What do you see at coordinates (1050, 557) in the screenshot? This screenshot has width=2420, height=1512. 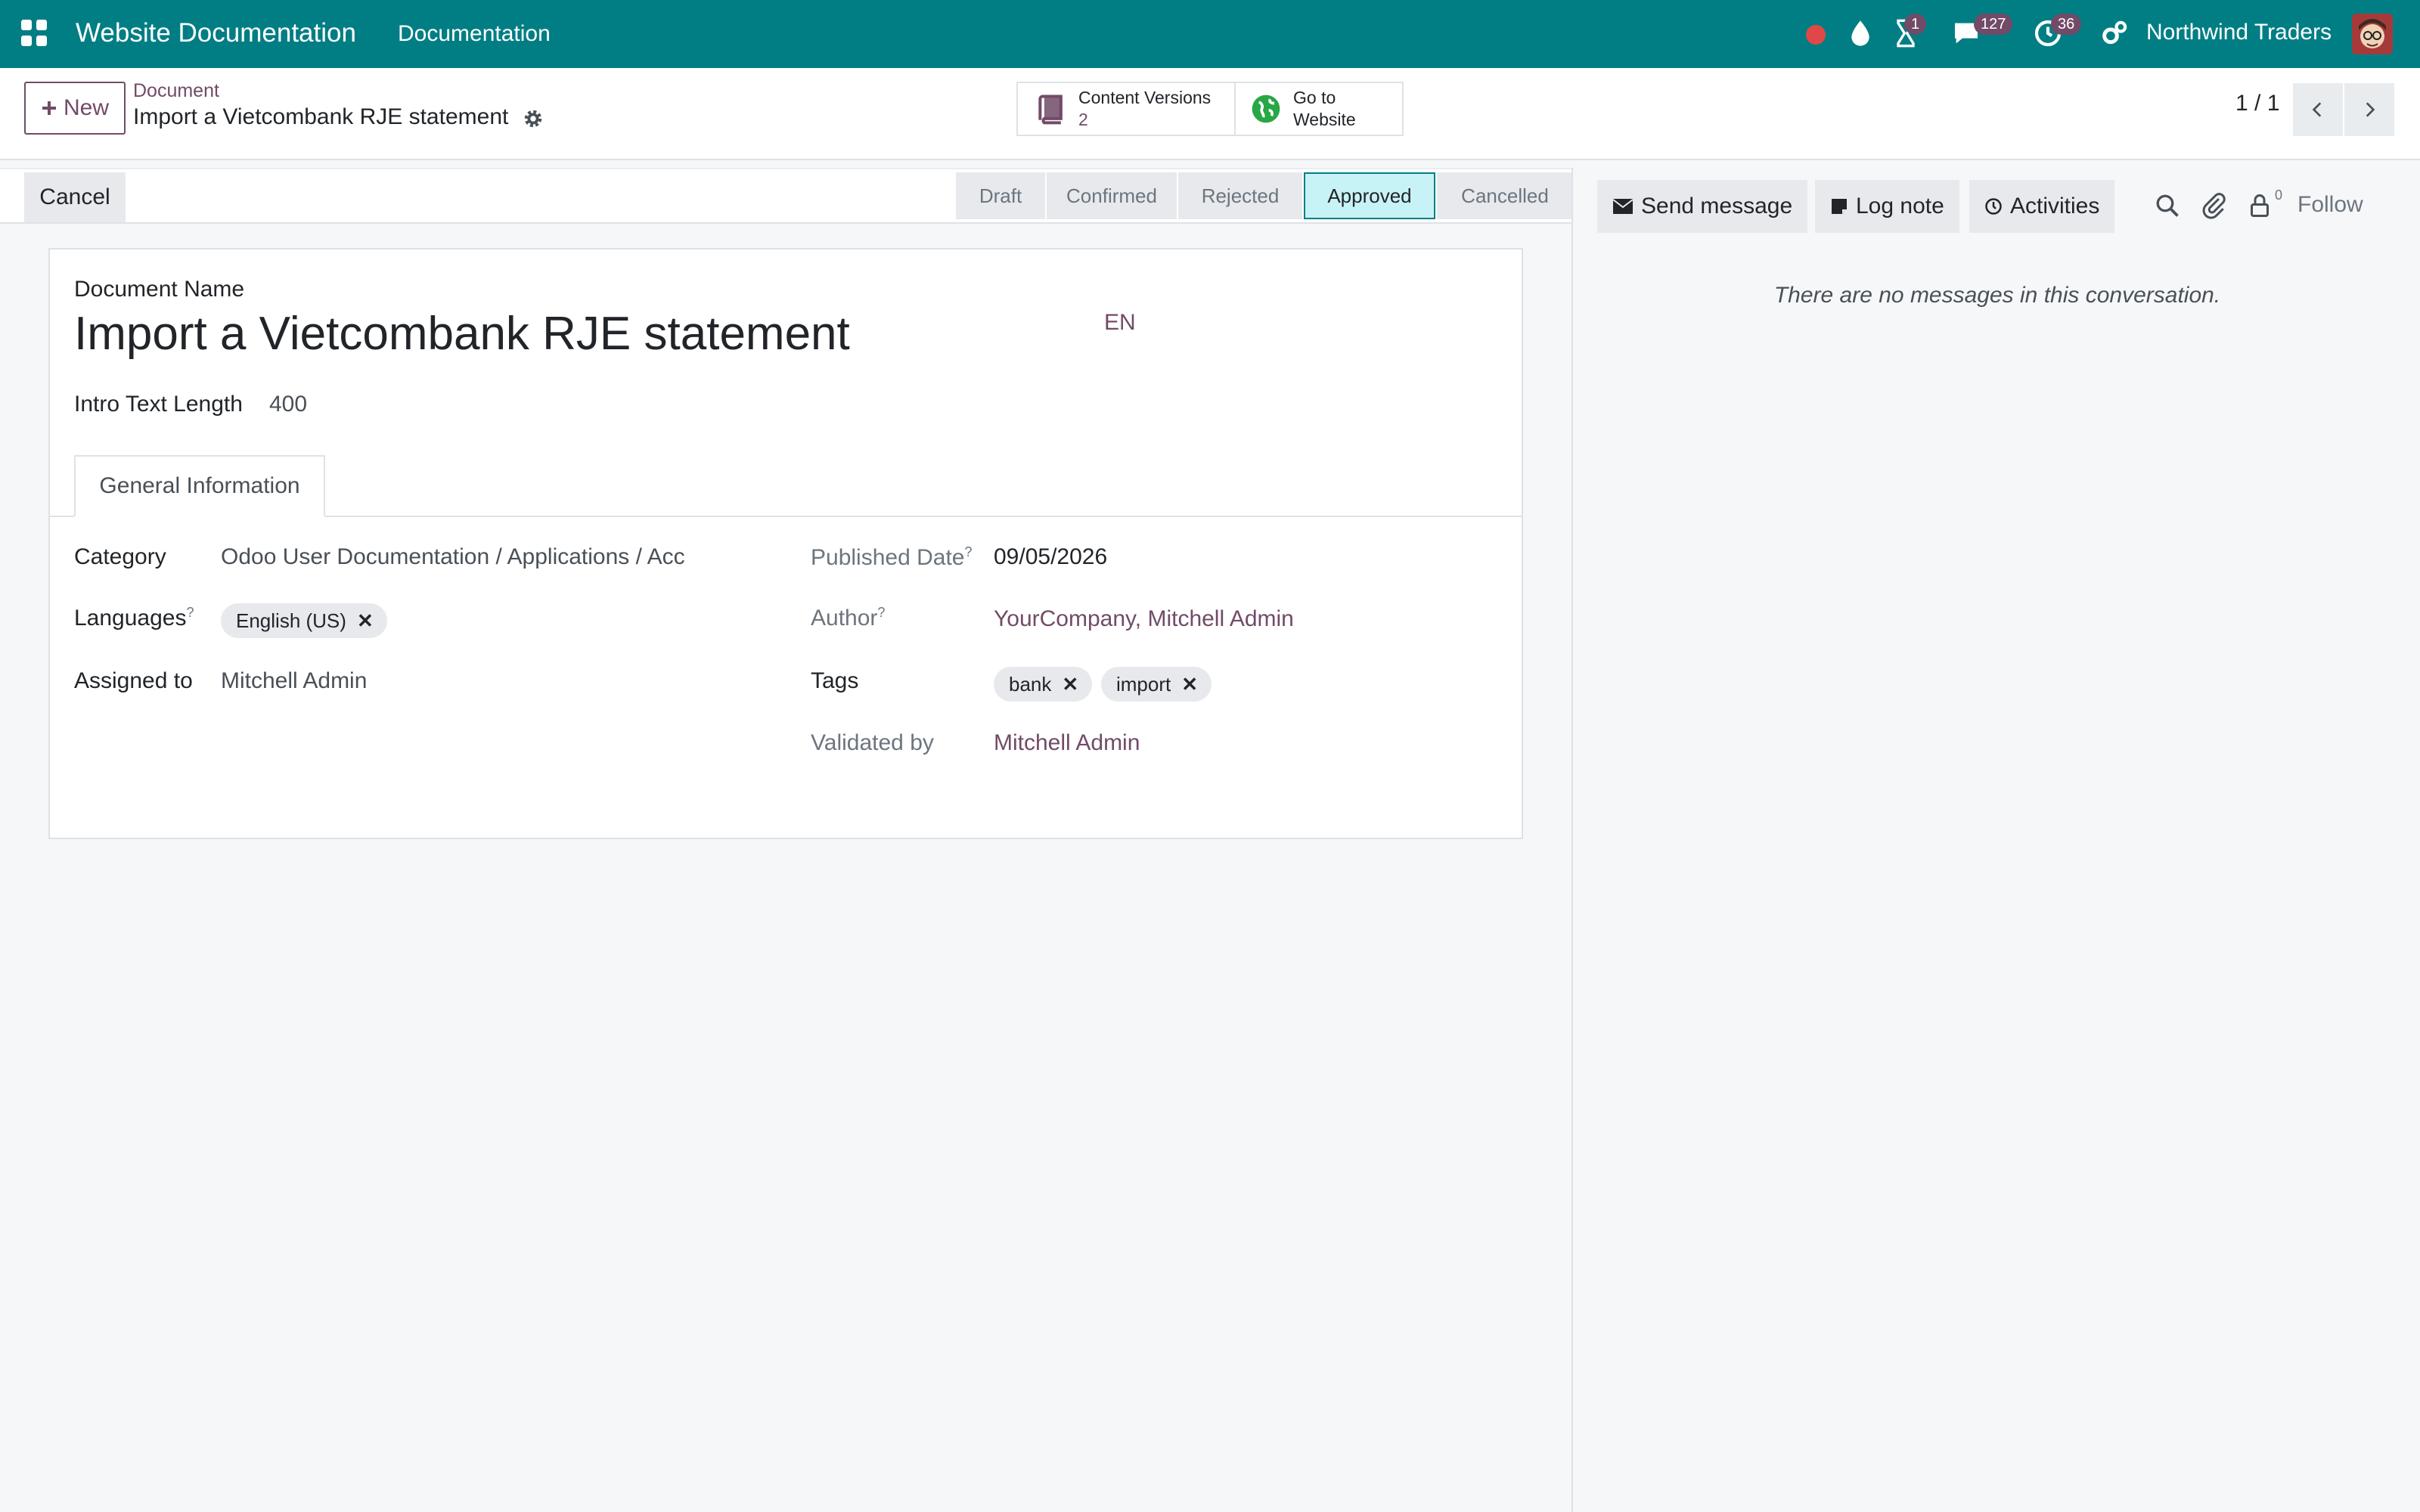 I see `published-date-field: 09/05/2026` at bounding box center [1050, 557].